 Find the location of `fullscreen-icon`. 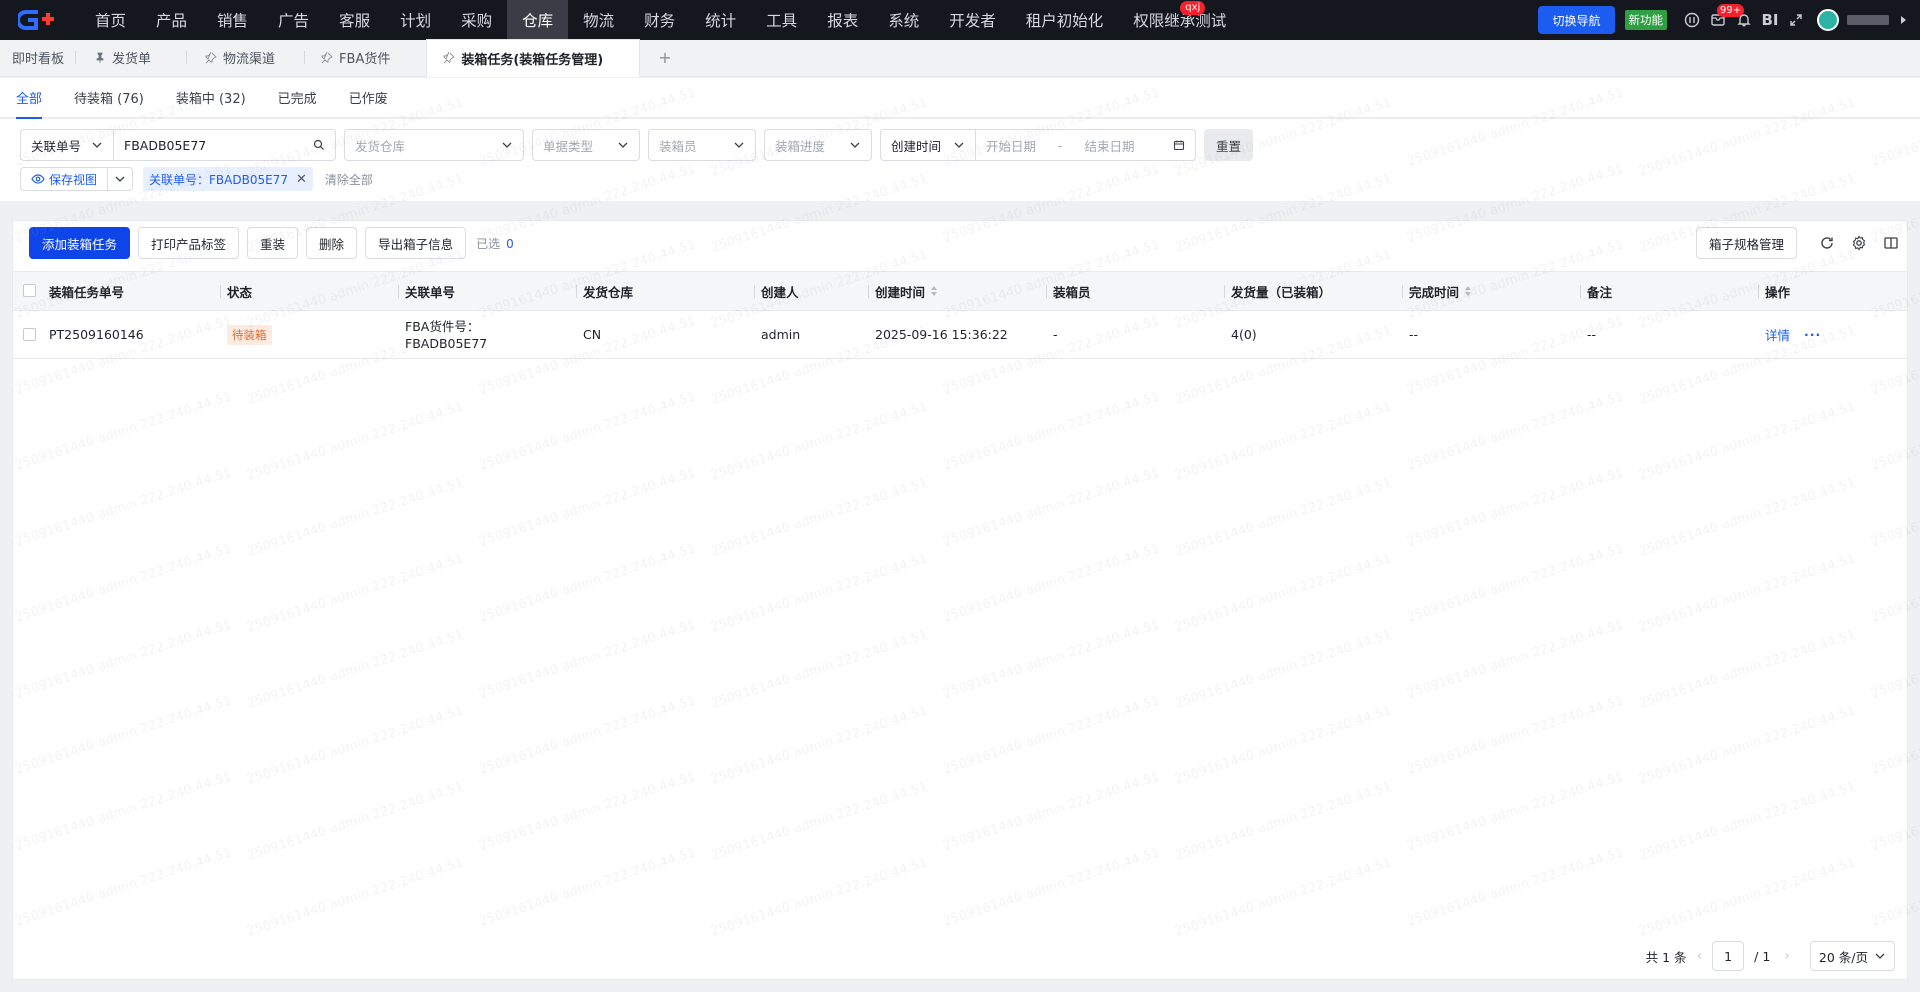

fullscreen-icon is located at coordinates (1796, 20).